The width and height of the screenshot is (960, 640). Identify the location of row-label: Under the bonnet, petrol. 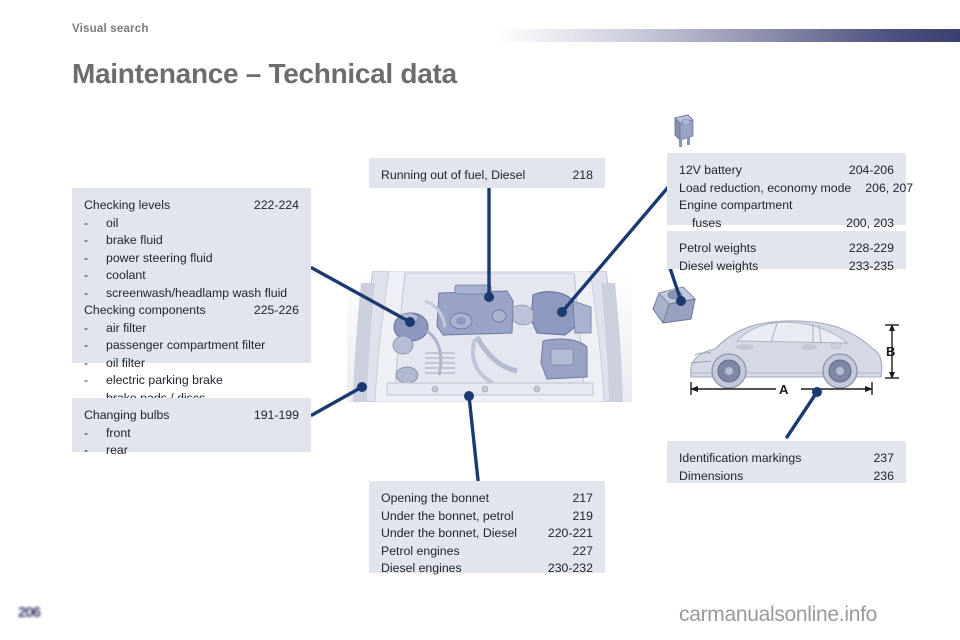
(447, 515).